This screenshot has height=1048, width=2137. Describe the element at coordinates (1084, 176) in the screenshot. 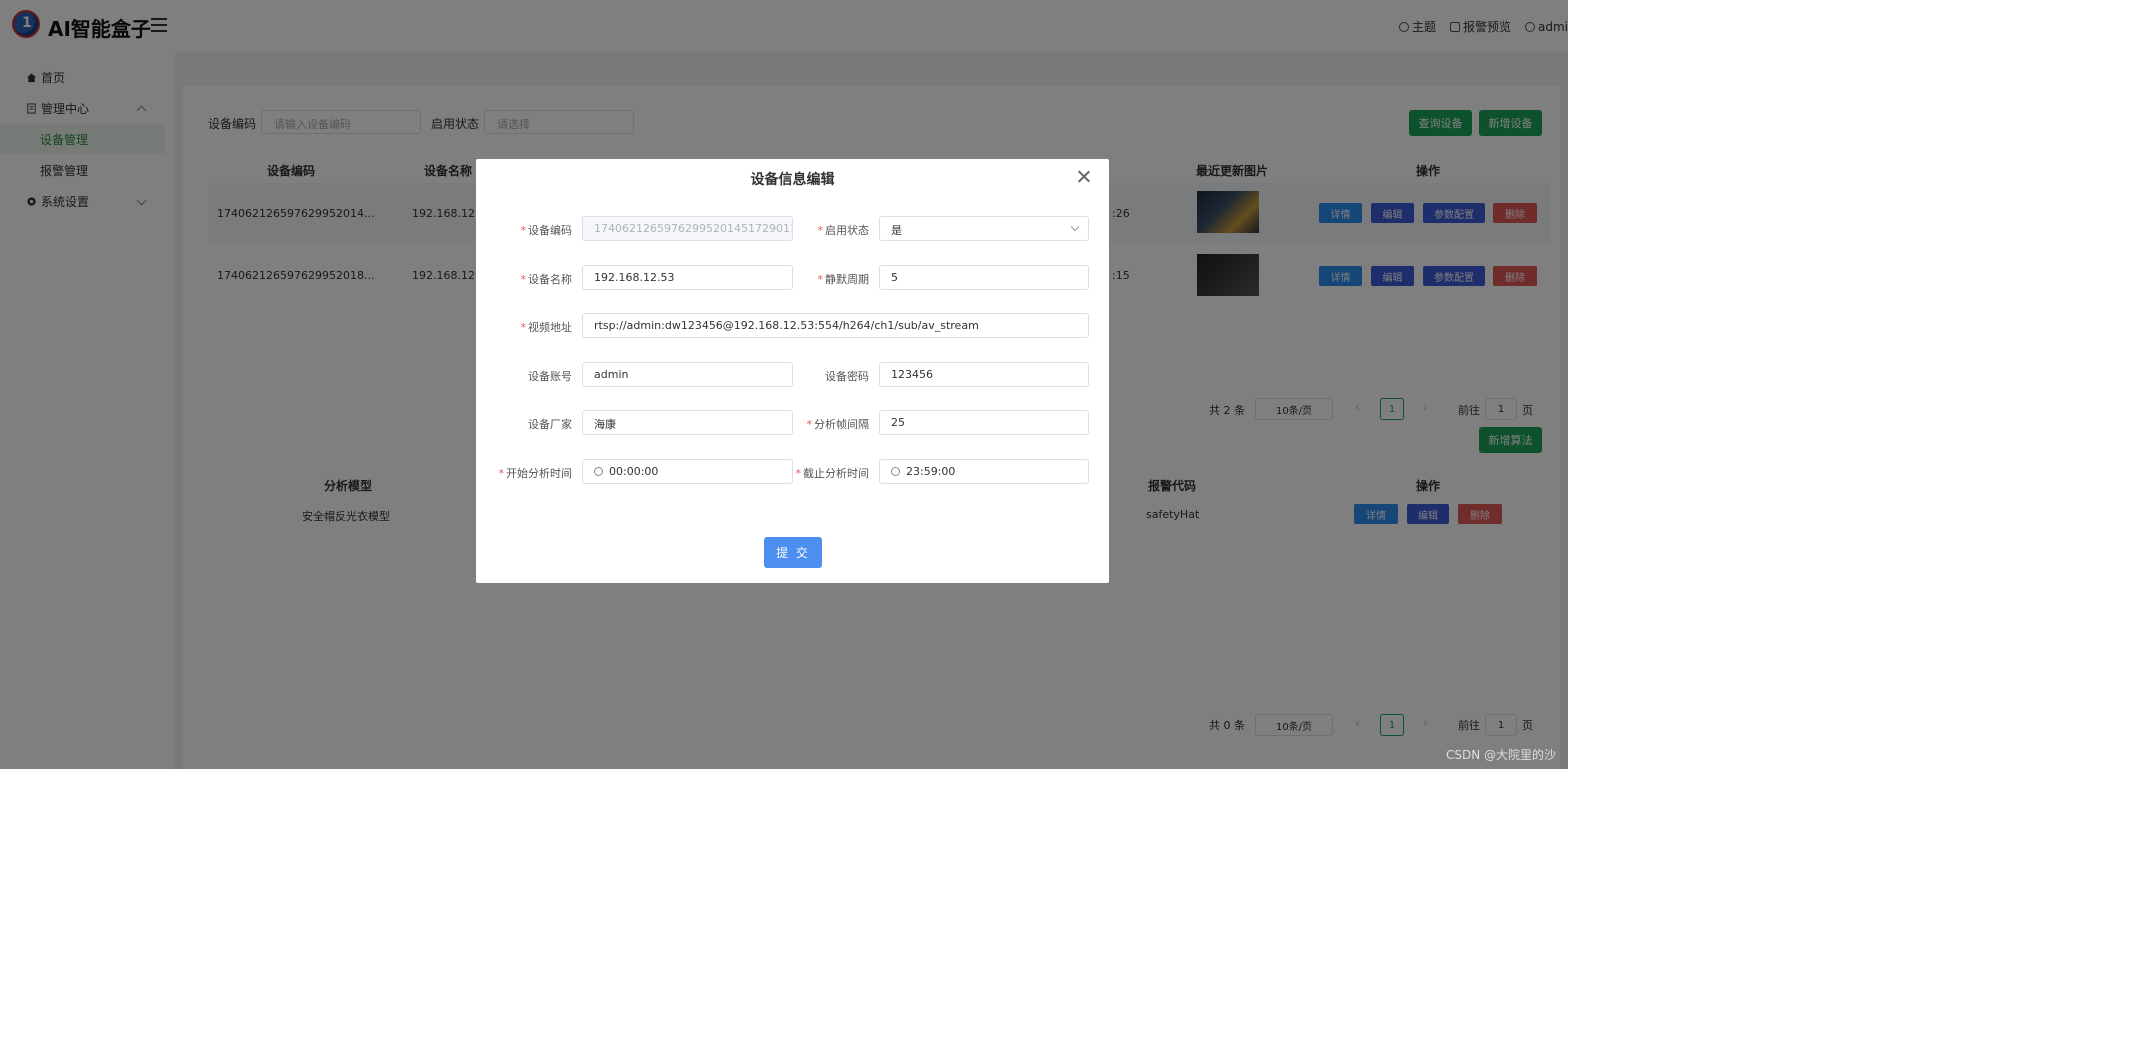

I see `close-icon` at that location.